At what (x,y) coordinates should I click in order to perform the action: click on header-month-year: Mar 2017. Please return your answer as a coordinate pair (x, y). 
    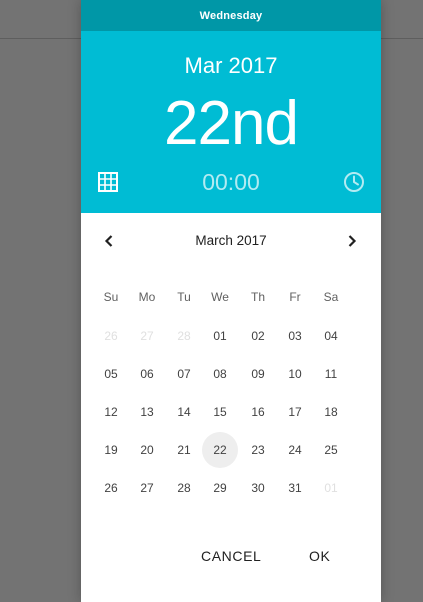
    Looking at the image, I should click on (231, 66).